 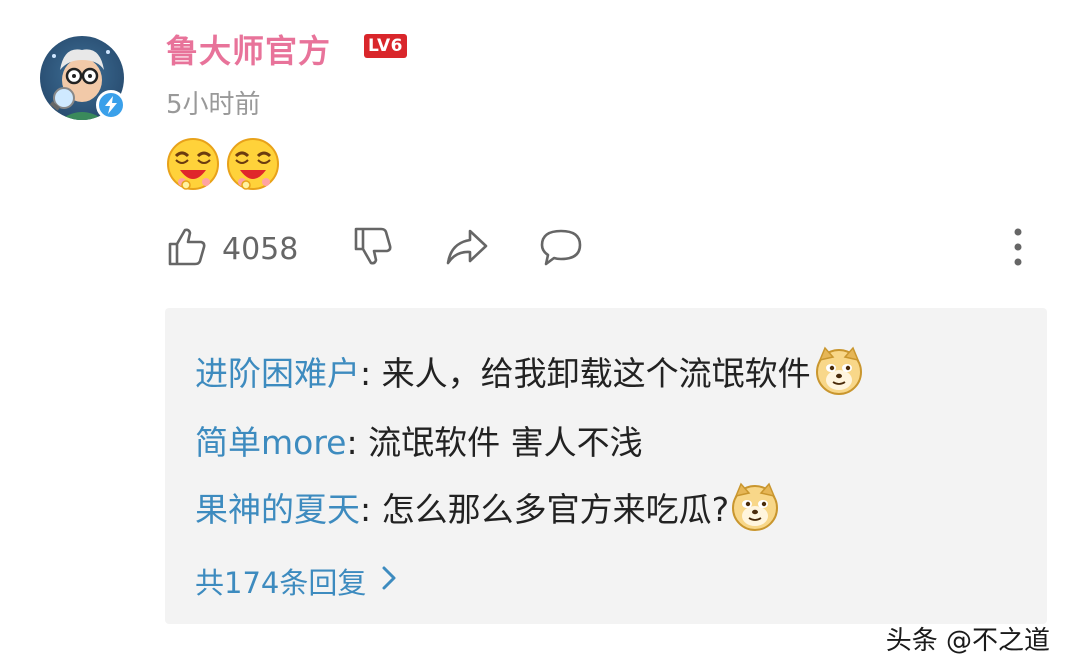 What do you see at coordinates (967, 641) in the screenshot?
I see `watermark: 头条 @不之道` at bounding box center [967, 641].